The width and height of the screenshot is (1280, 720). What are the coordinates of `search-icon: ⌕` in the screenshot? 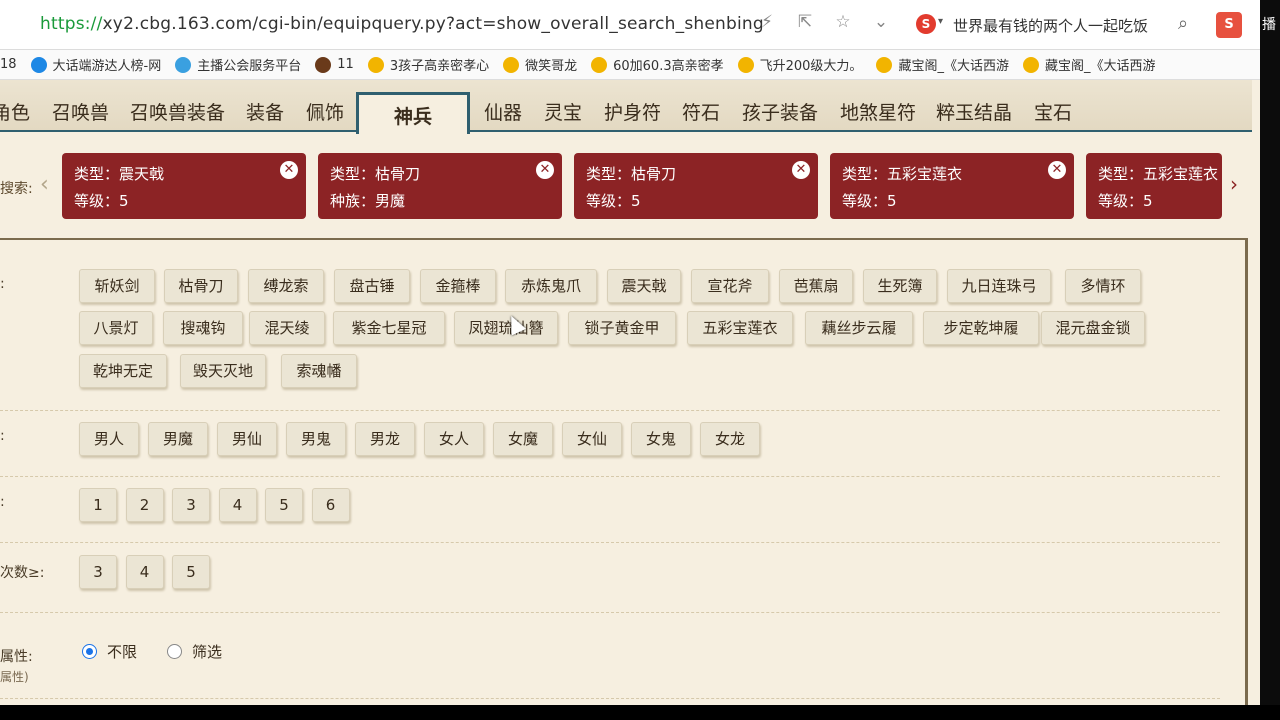 It's located at (1183, 23).